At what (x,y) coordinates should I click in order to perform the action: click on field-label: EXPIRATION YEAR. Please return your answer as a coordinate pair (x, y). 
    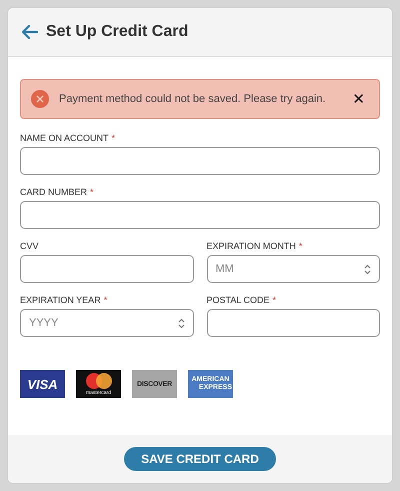
    Looking at the image, I should click on (60, 300).